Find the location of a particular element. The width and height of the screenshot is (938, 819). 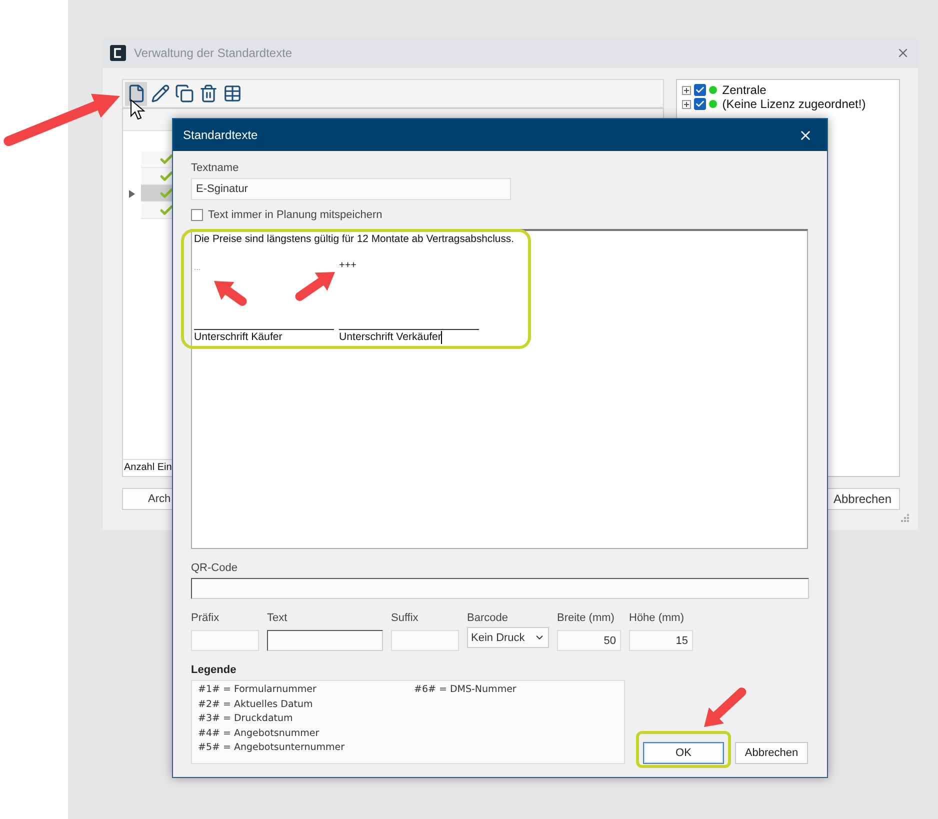

resize-grip-icon is located at coordinates (905, 518).